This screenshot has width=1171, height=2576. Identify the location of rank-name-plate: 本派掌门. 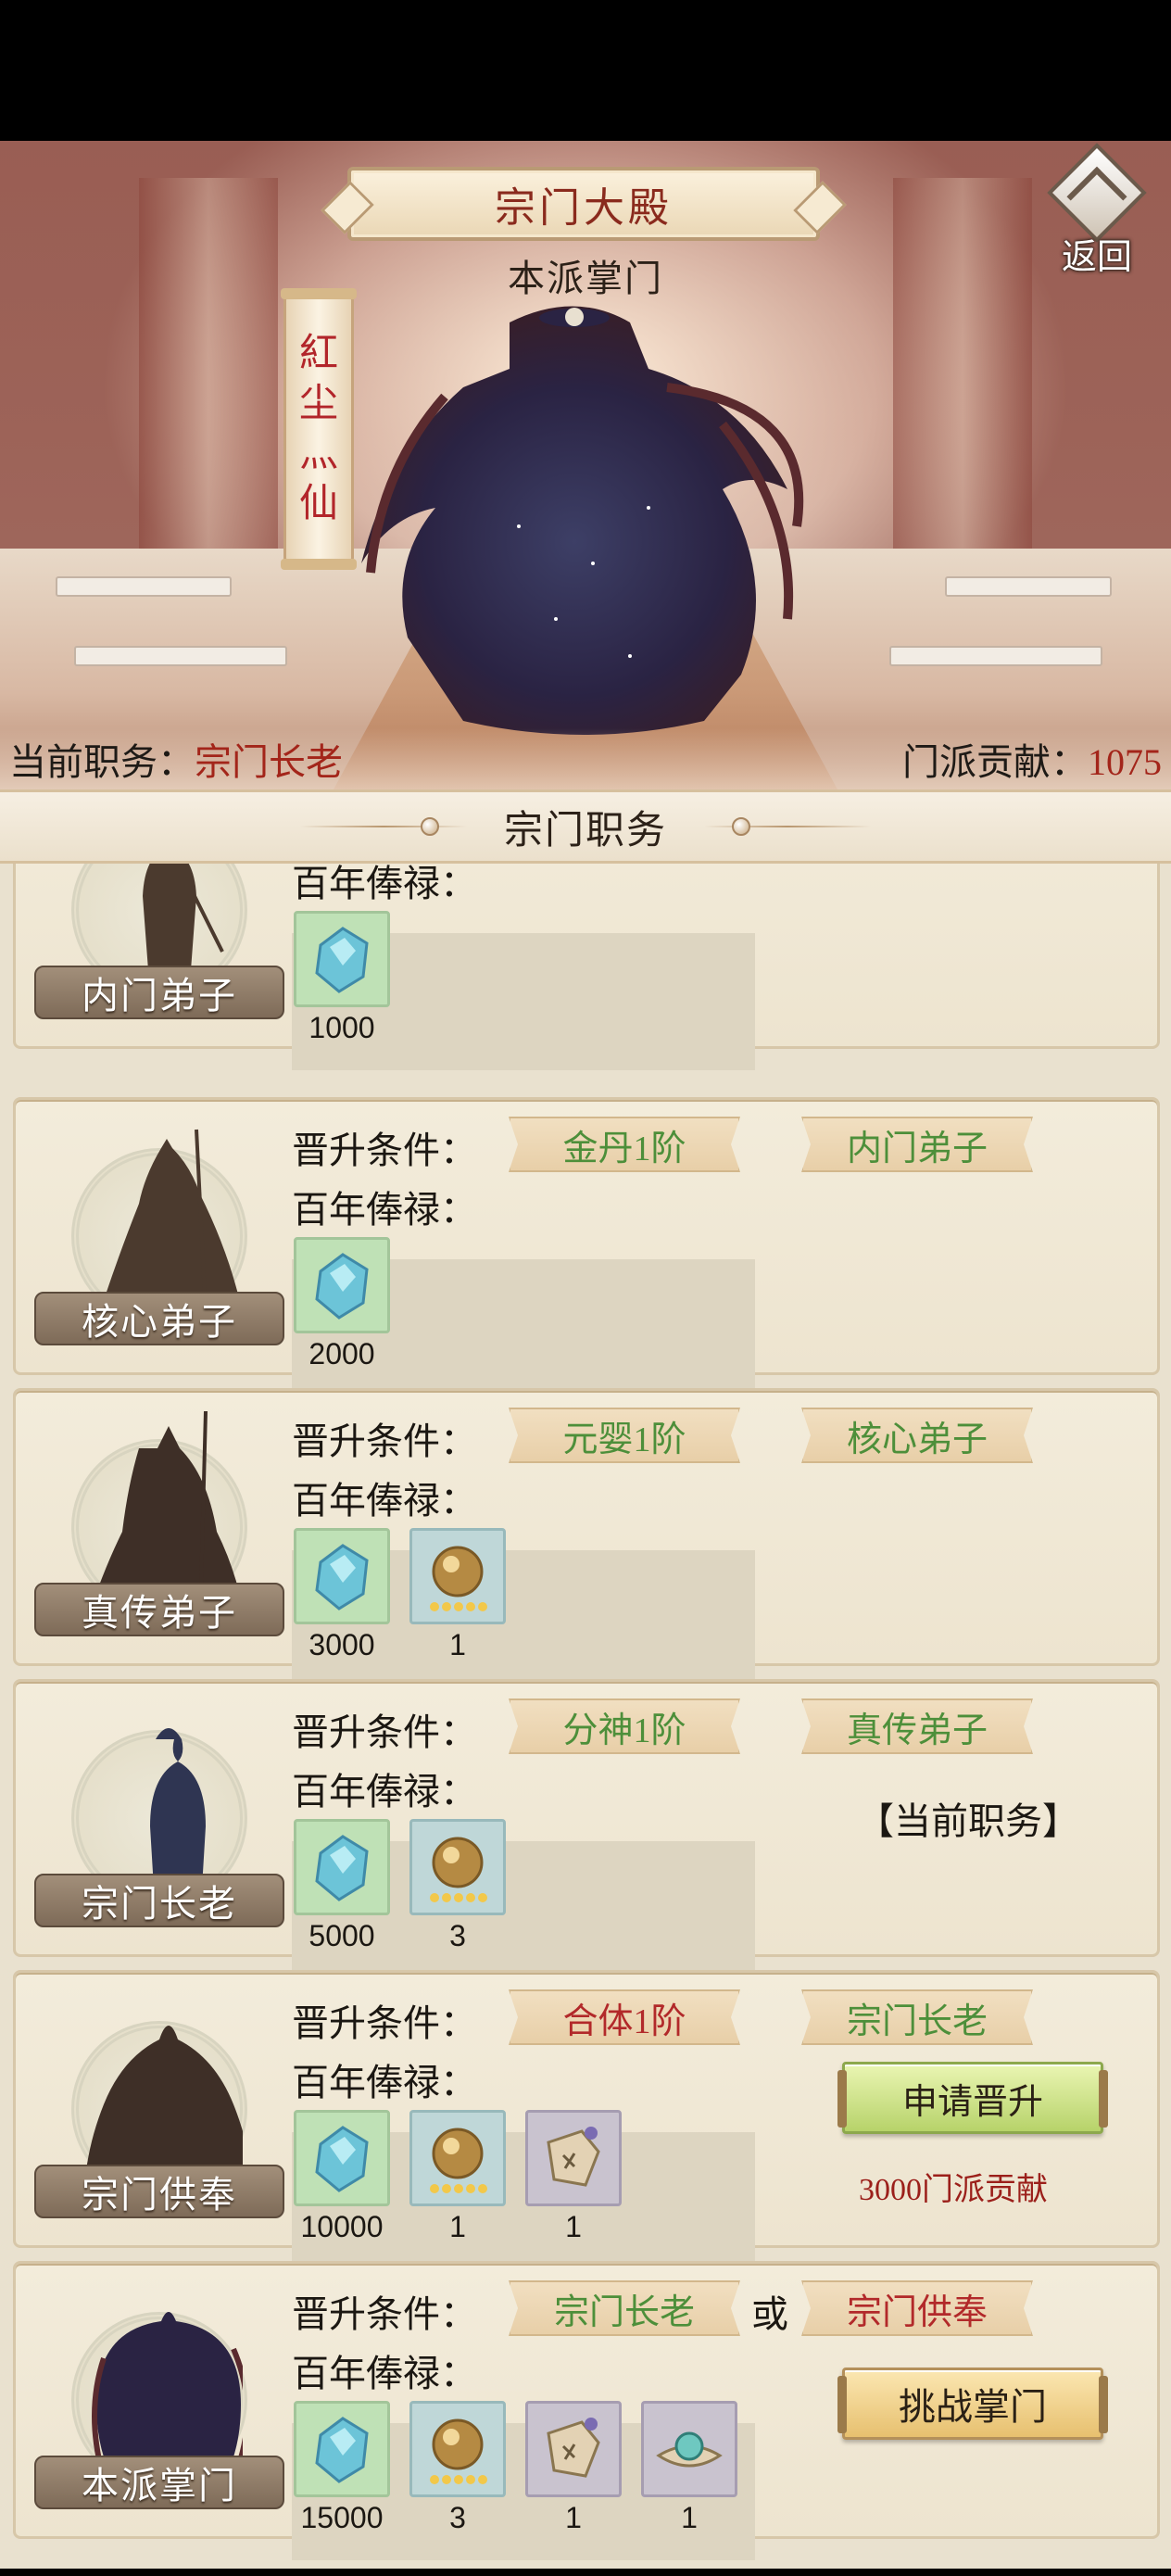
(159, 2482).